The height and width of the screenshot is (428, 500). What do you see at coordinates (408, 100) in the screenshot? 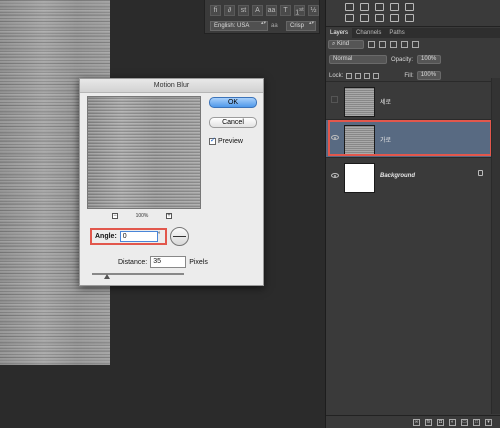
I see `layer-row: 세로` at bounding box center [408, 100].